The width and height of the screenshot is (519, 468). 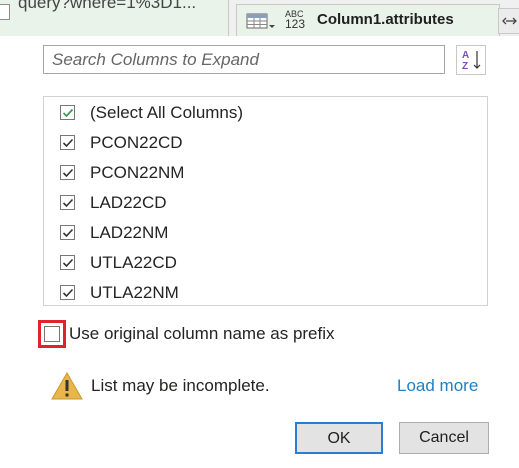 What do you see at coordinates (5, 12) in the screenshot?
I see `document-icon` at bounding box center [5, 12].